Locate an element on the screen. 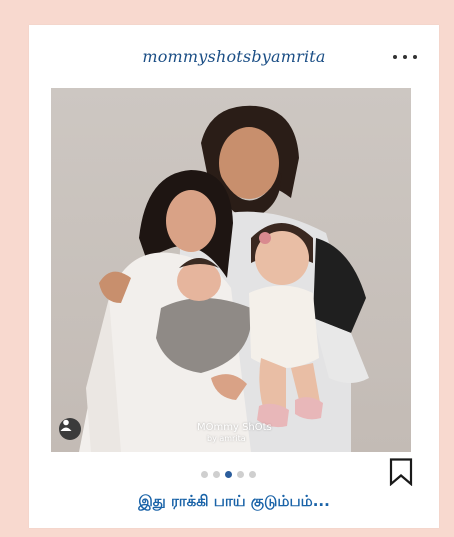 Image resolution: width=454 pixels, height=537 pixels. carousel-indicator is located at coordinates (228, 474).